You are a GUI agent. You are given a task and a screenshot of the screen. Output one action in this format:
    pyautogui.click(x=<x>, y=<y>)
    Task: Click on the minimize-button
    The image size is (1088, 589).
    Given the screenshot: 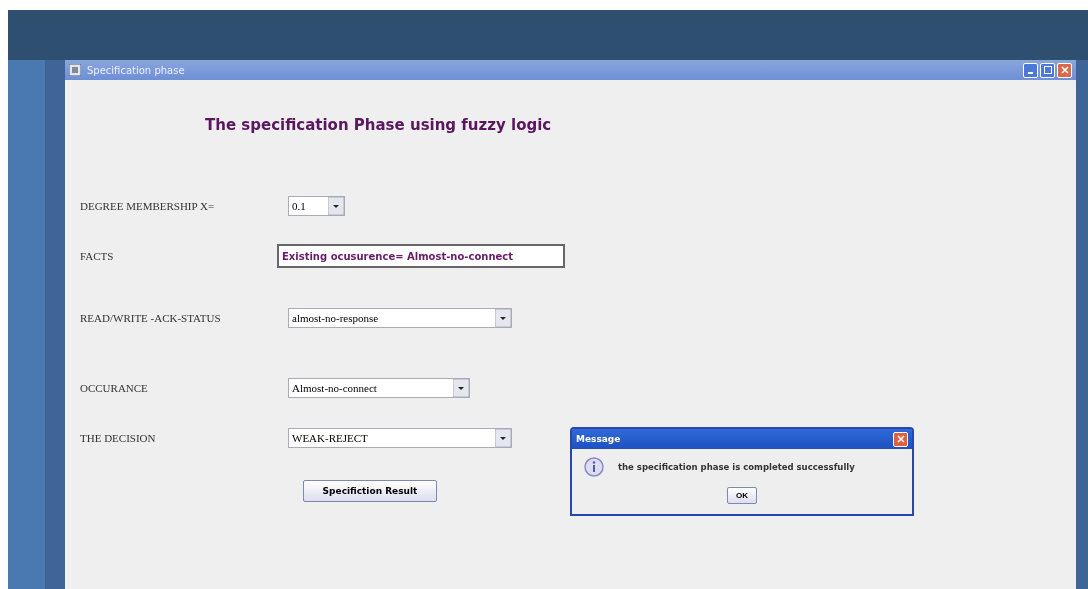 What is the action you would take?
    pyautogui.click(x=1030, y=70)
    